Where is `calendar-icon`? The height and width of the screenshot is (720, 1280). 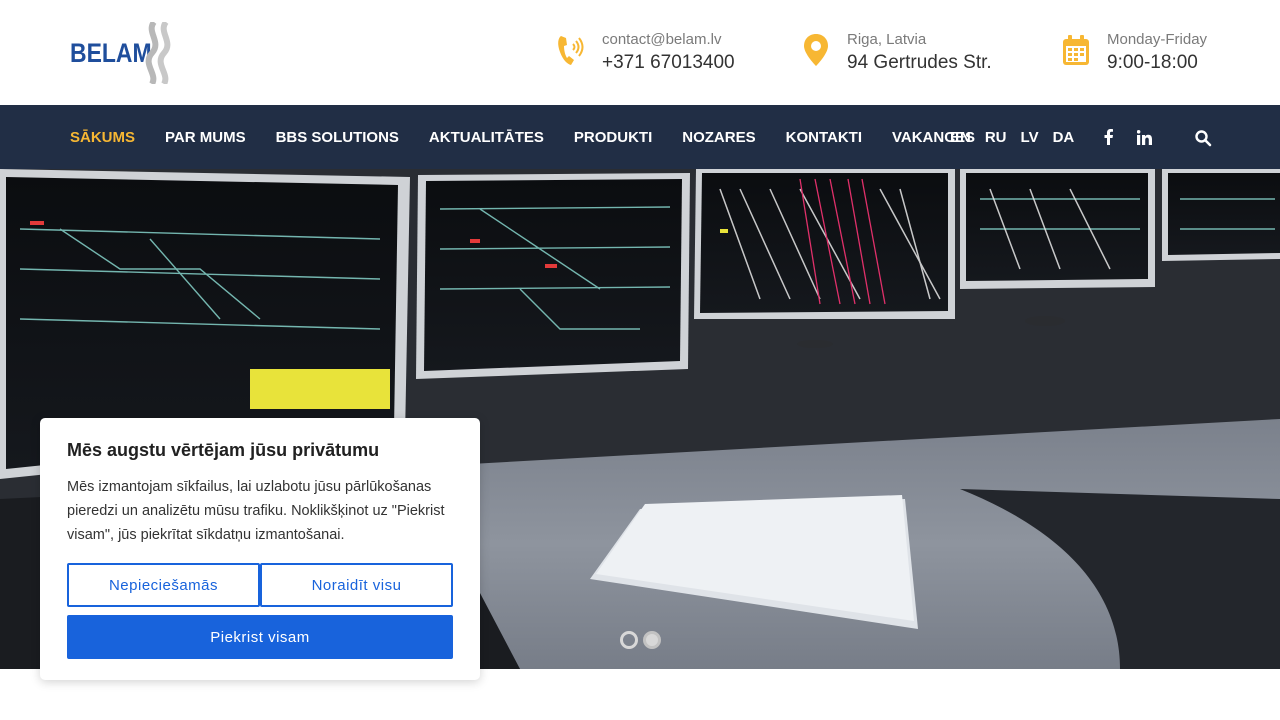
calendar-icon is located at coordinates (1076, 50).